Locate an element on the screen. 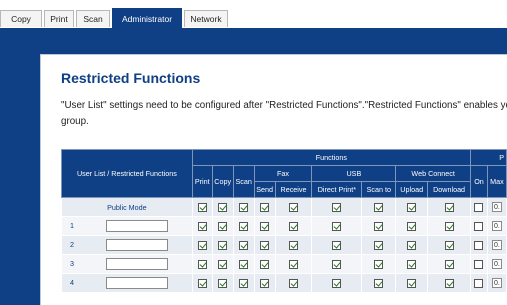  tab-administrator: Administrator is located at coordinates (147, 18).